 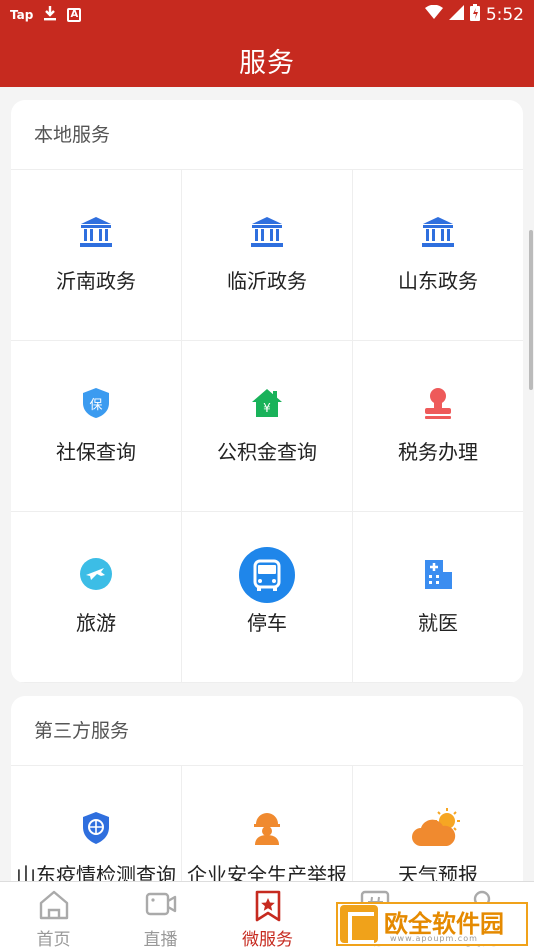 What do you see at coordinates (50, 14) in the screenshot?
I see `download-icon` at bounding box center [50, 14].